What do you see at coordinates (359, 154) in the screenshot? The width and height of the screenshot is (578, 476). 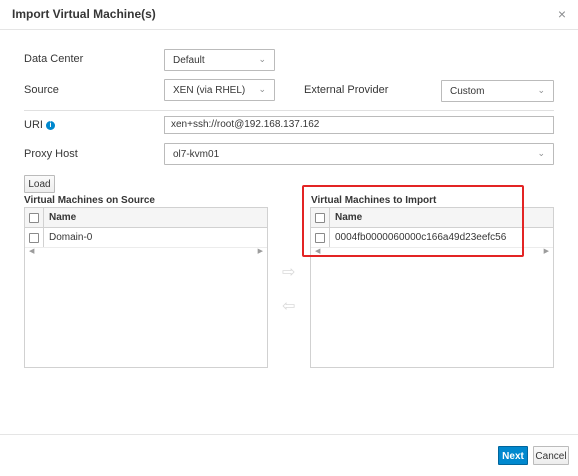 I see `proxy-host-select: ol7-kvm01 ⌄` at bounding box center [359, 154].